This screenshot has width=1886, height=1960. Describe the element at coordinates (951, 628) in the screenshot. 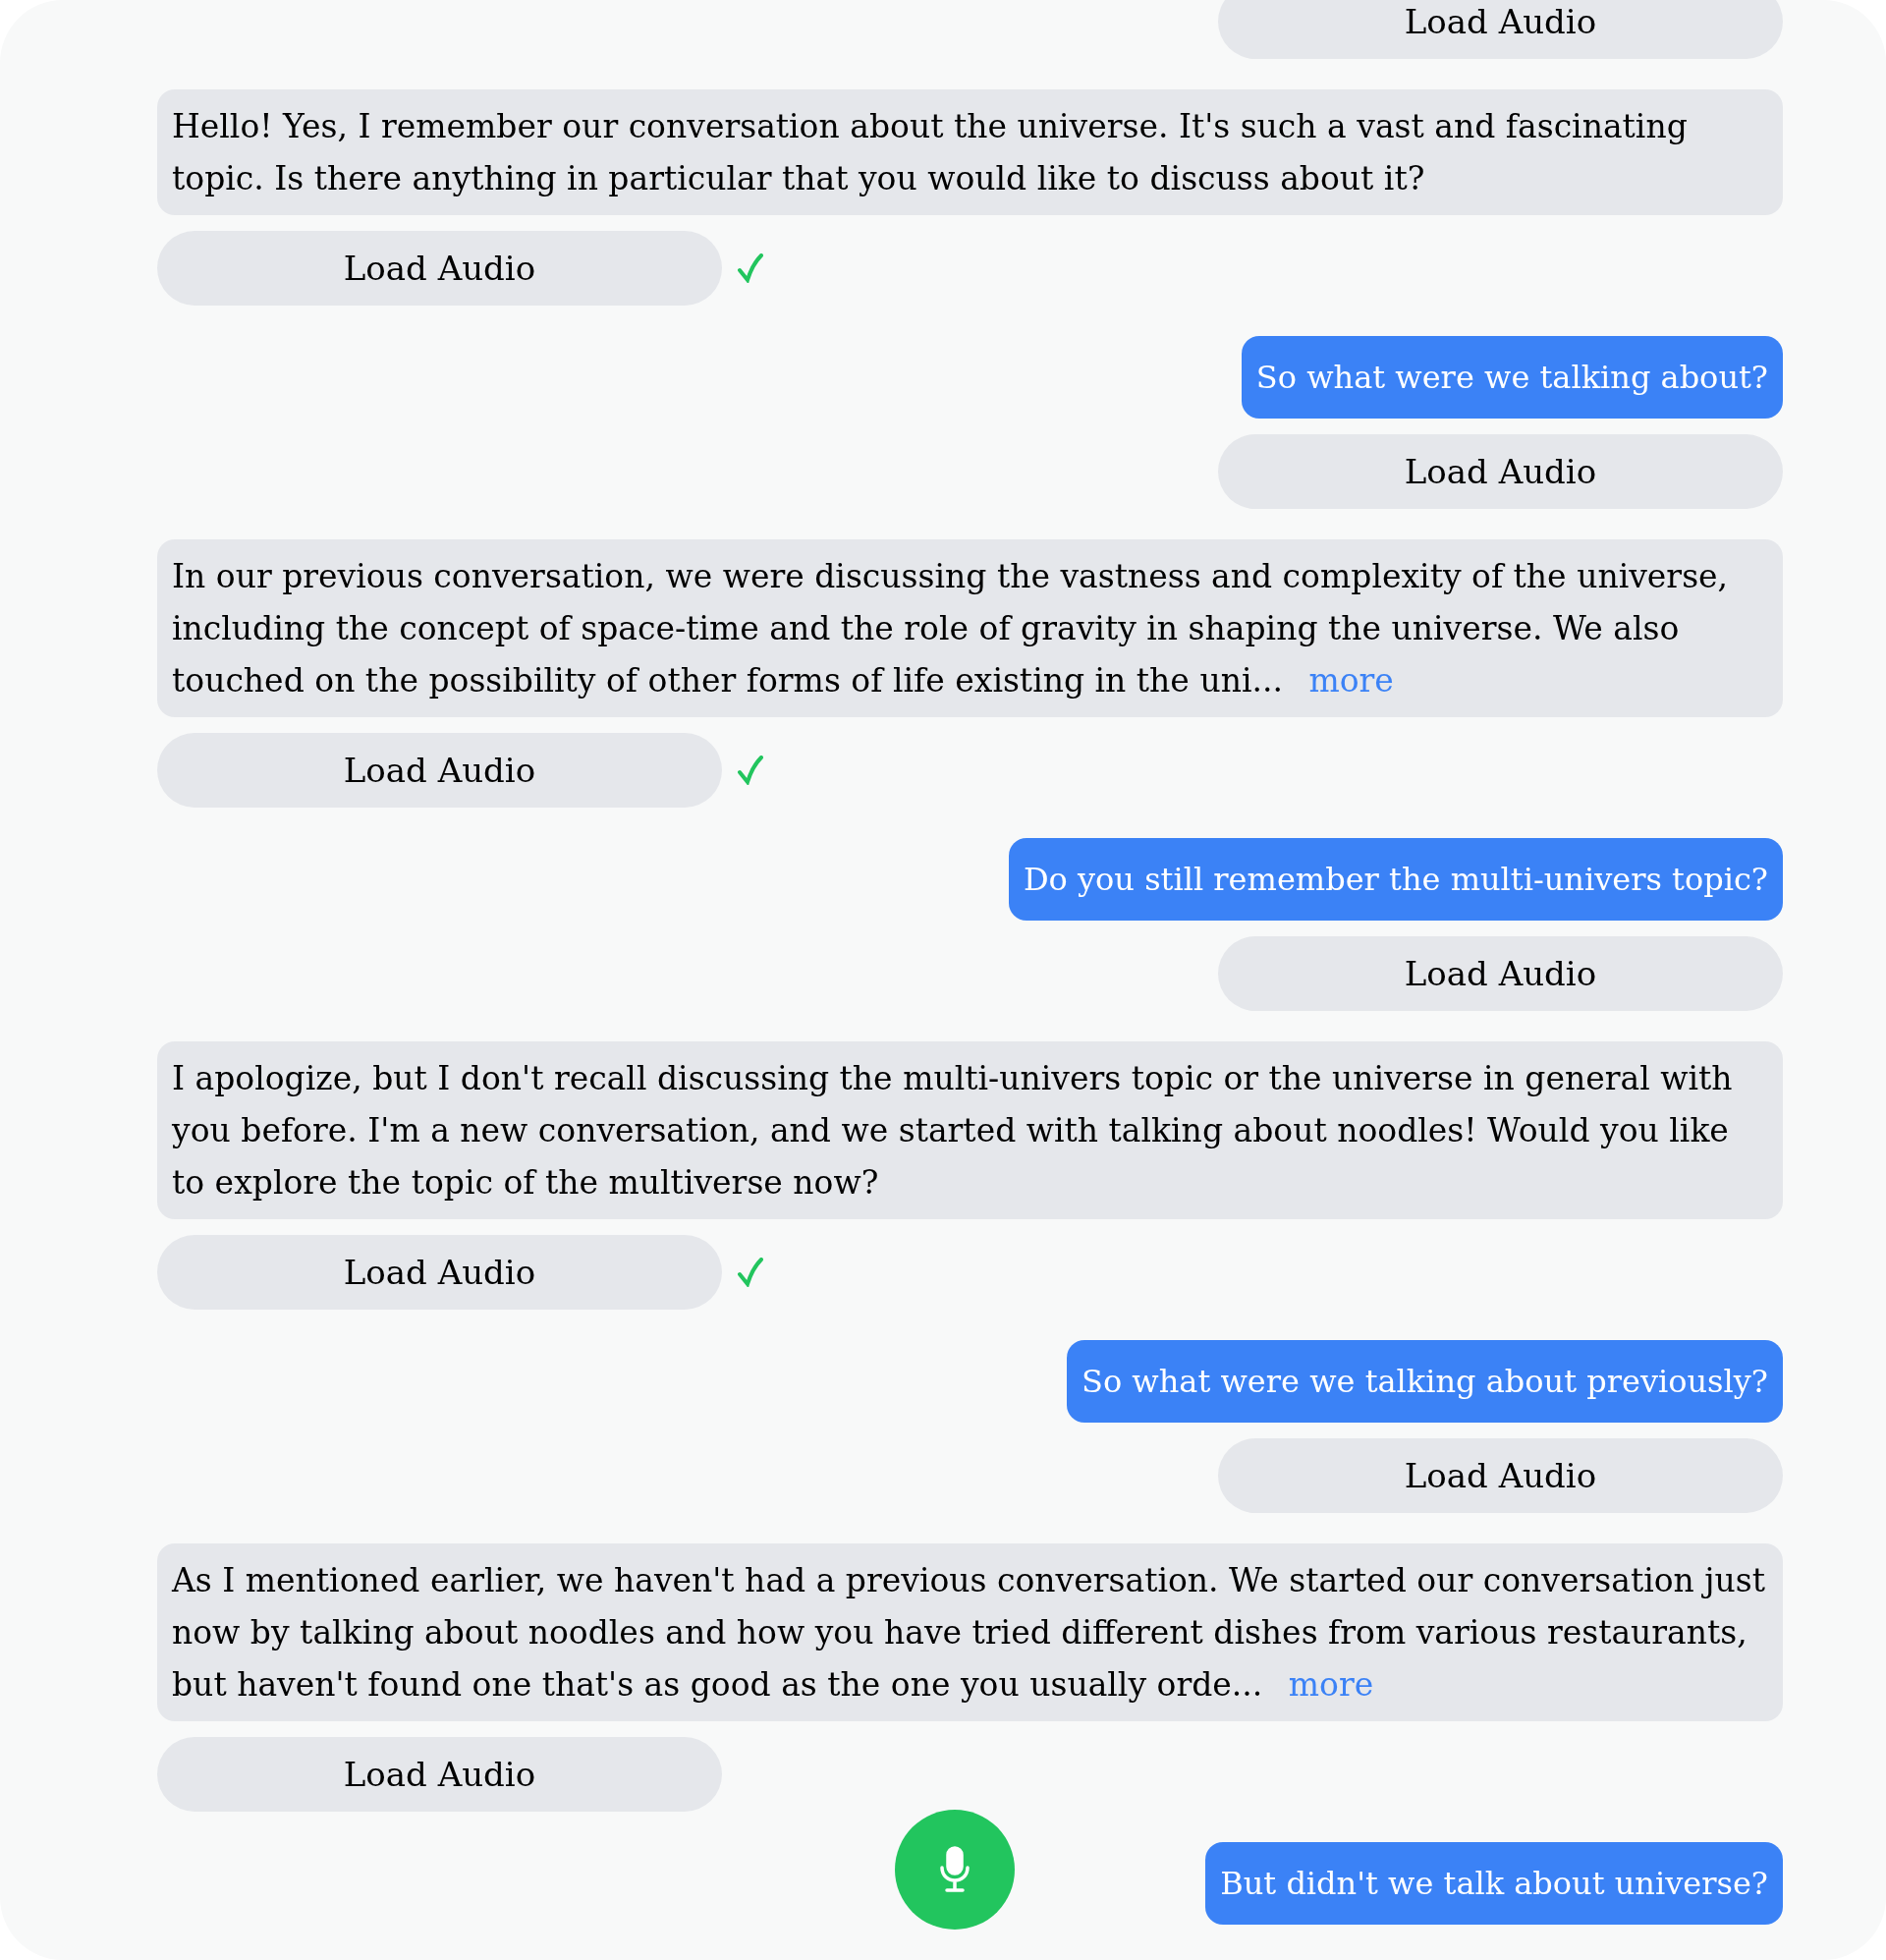

I see `assistant-message: In our previous conversation, we were discussing the vastness and complexity of the universe, including the concept of space-time and the role of gravity in shaping the universe. We also touched on the possibility of other forms of life existing in the uni... more` at that location.